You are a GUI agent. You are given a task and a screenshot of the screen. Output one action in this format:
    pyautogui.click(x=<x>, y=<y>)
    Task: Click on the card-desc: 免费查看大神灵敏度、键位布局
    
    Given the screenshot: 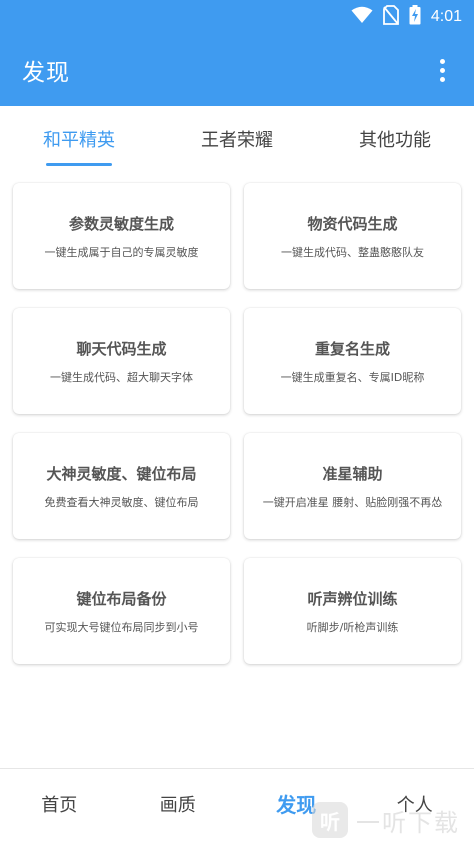 What is the action you would take?
    pyautogui.click(x=121, y=502)
    